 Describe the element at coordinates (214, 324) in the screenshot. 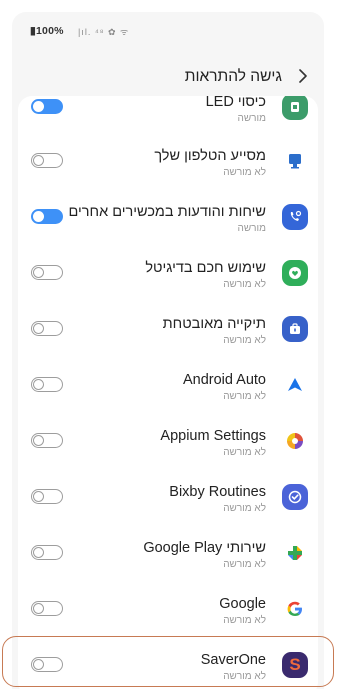

I see `app-name: תיקייה מאובטחת` at that location.